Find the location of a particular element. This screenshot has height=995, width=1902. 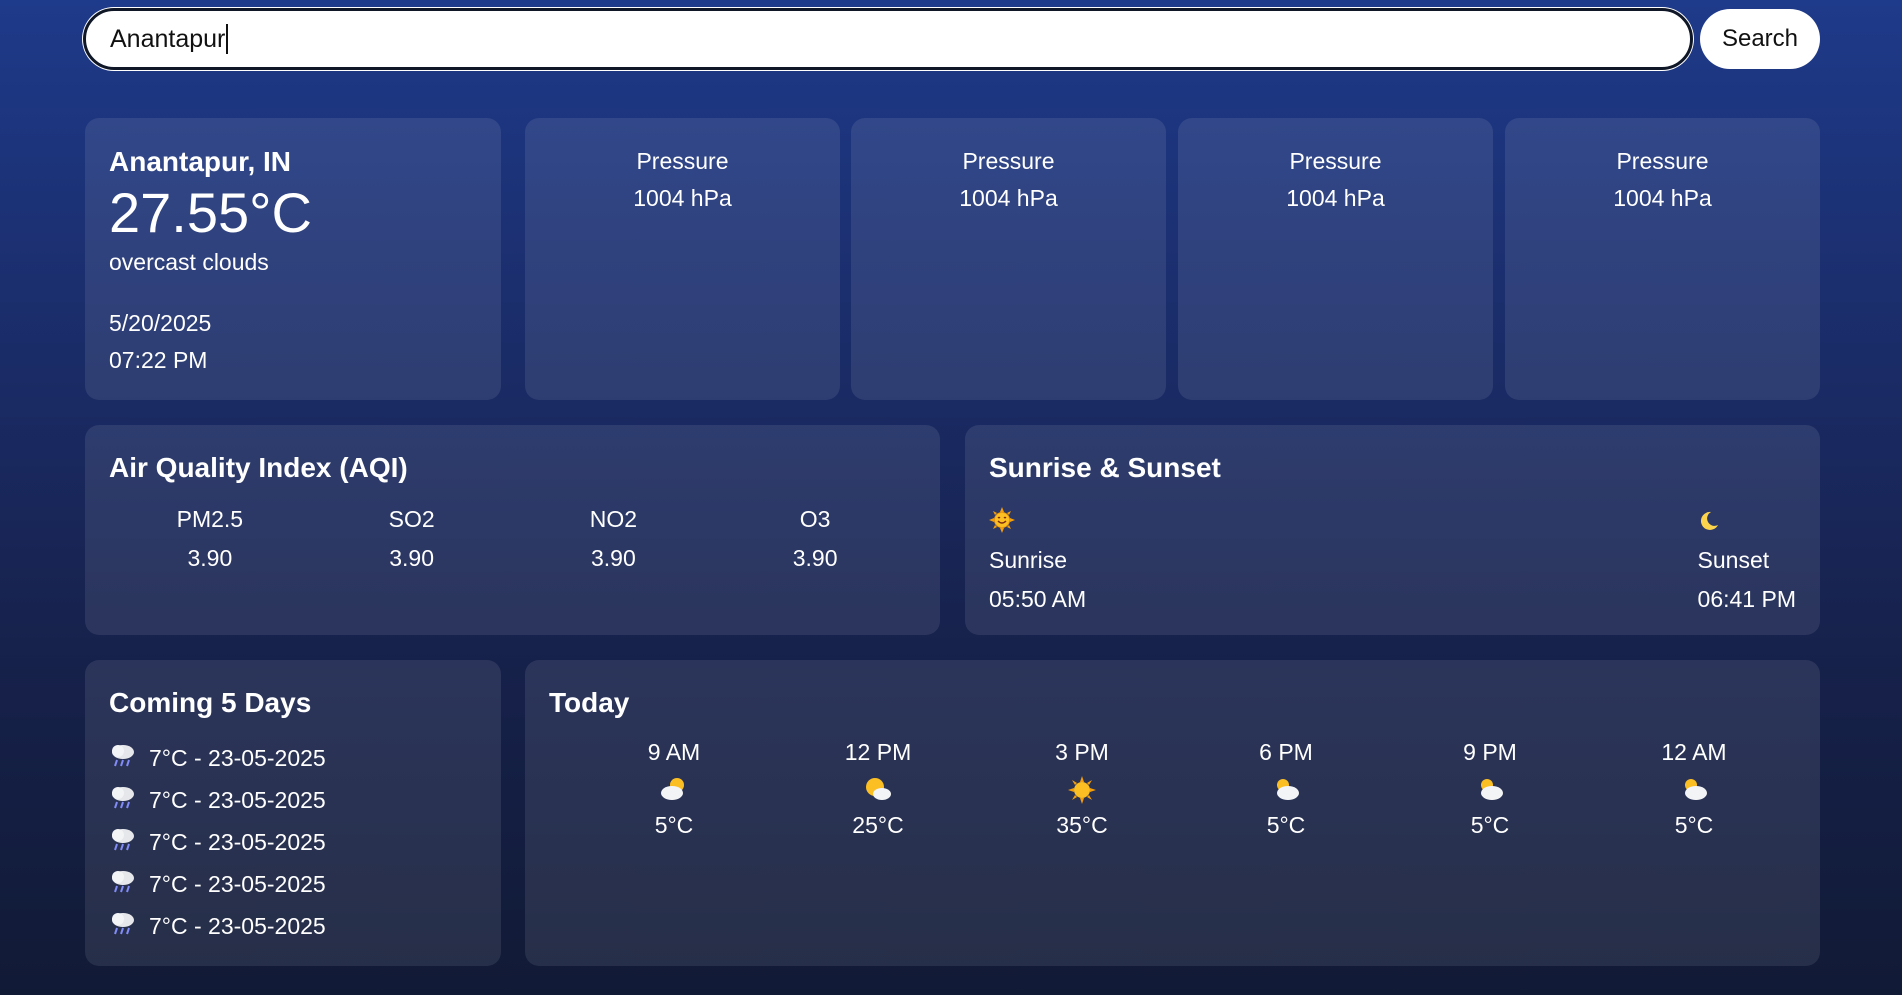

aqi-title: Air Quality Index (AQI) is located at coordinates (258, 467).